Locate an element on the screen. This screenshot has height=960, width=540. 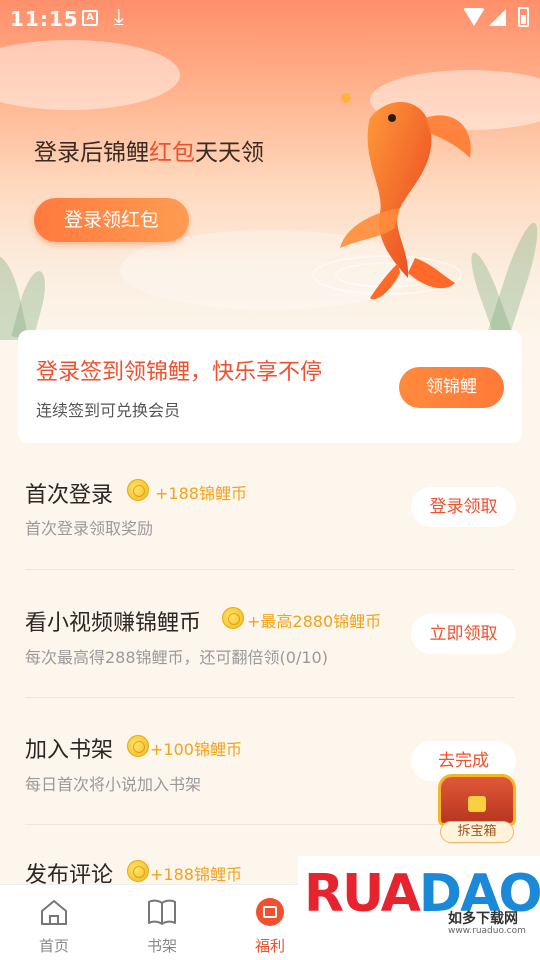
app-notification-icon: A is located at coordinates (90, 18).